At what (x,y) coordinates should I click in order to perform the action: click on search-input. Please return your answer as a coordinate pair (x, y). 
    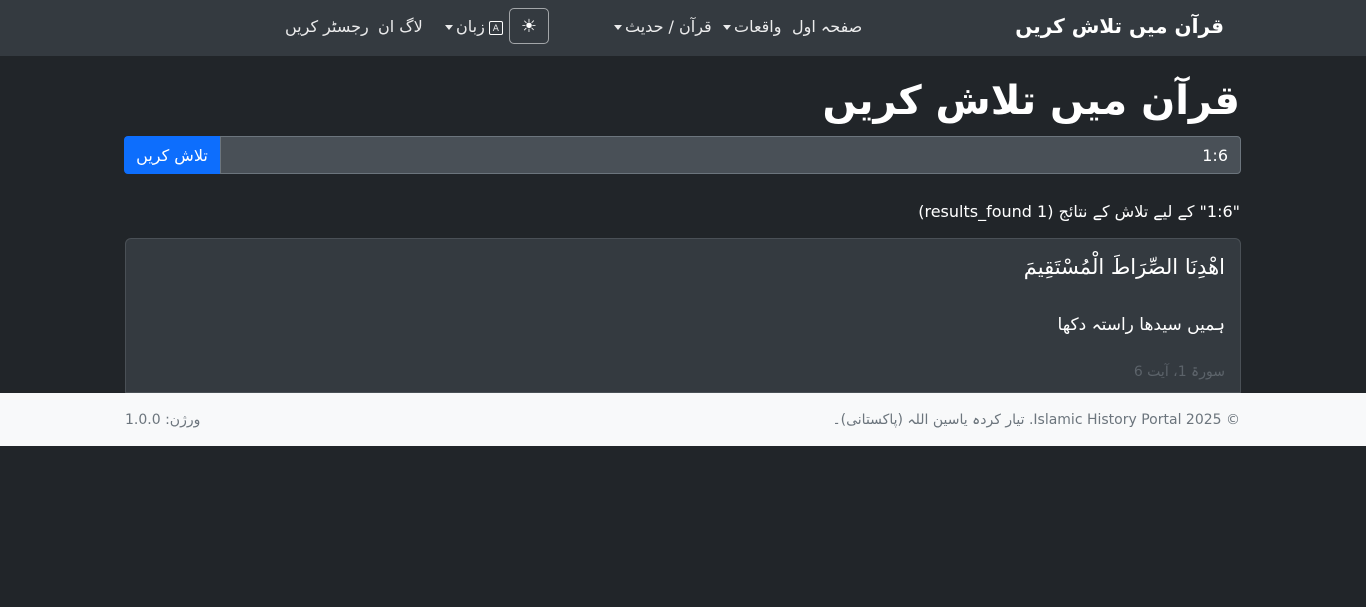
    Looking at the image, I should click on (730, 155).